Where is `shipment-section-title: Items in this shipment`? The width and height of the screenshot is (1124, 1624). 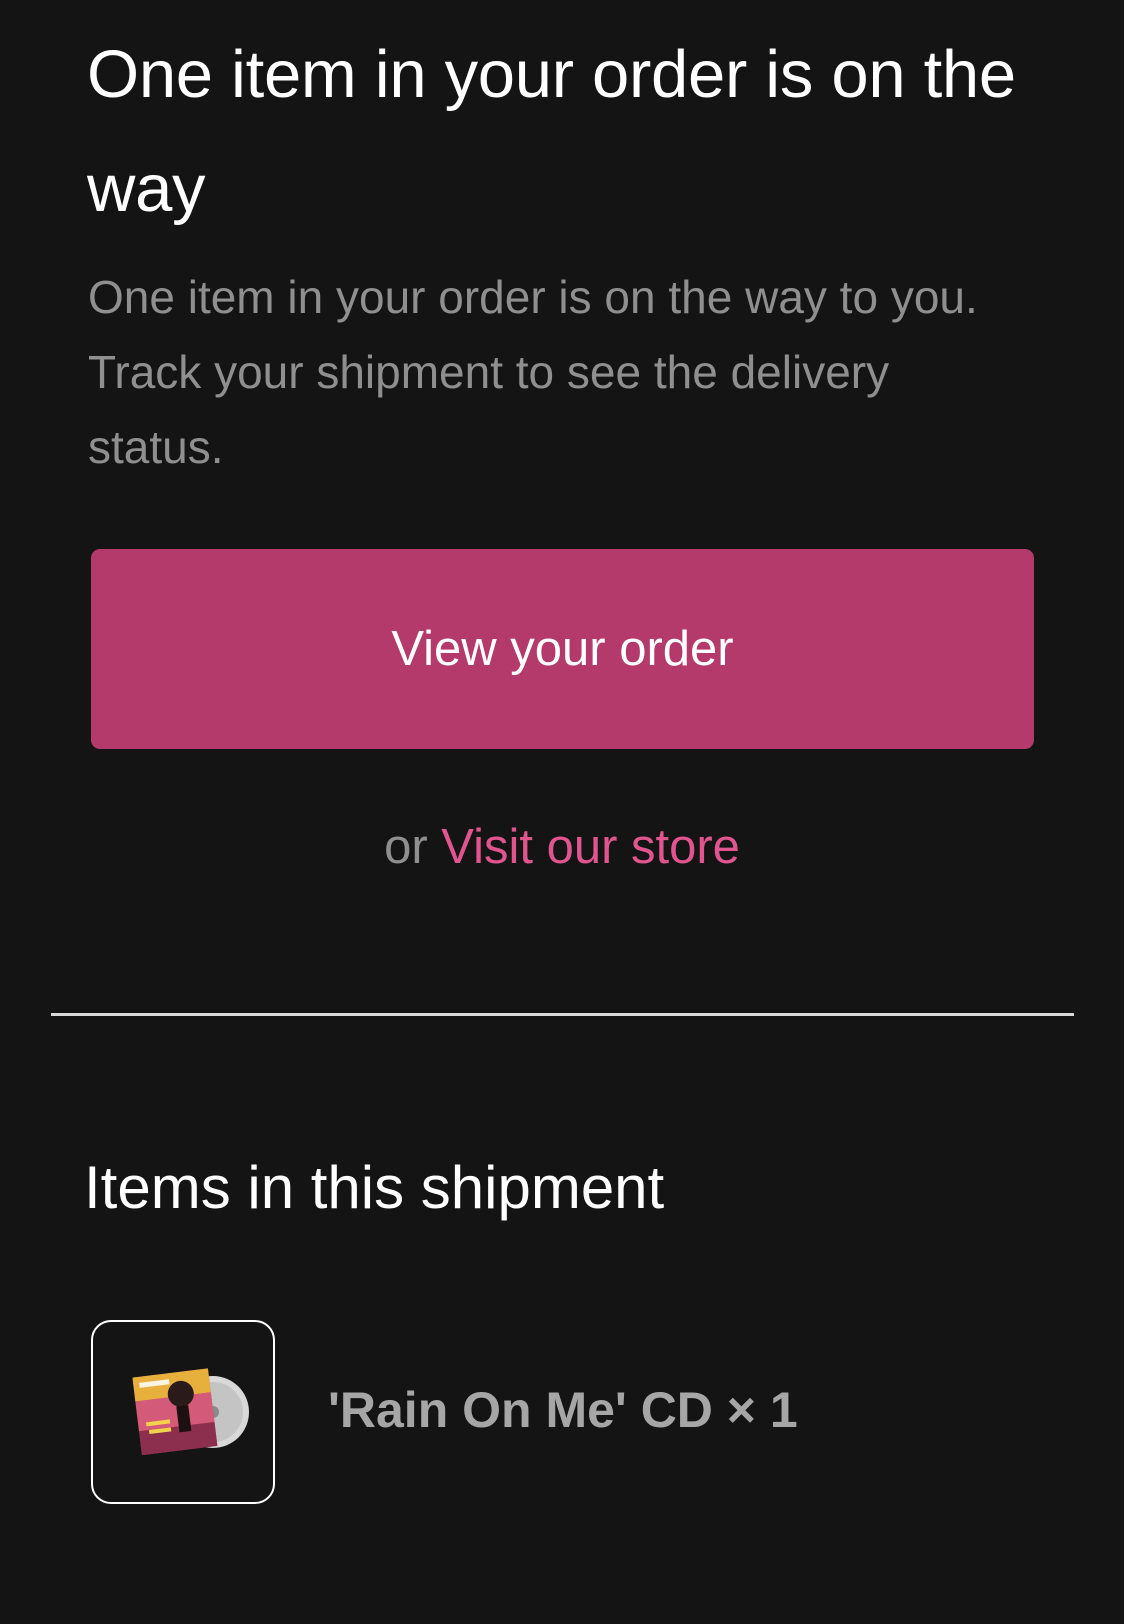
shipment-section-title: Items in this shipment is located at coordinates (374, 1187).